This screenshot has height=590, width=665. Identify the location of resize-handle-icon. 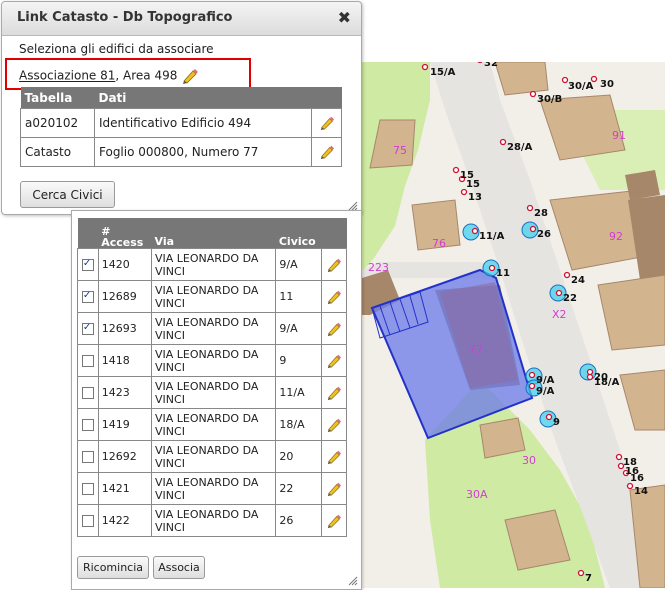
(353, 581).